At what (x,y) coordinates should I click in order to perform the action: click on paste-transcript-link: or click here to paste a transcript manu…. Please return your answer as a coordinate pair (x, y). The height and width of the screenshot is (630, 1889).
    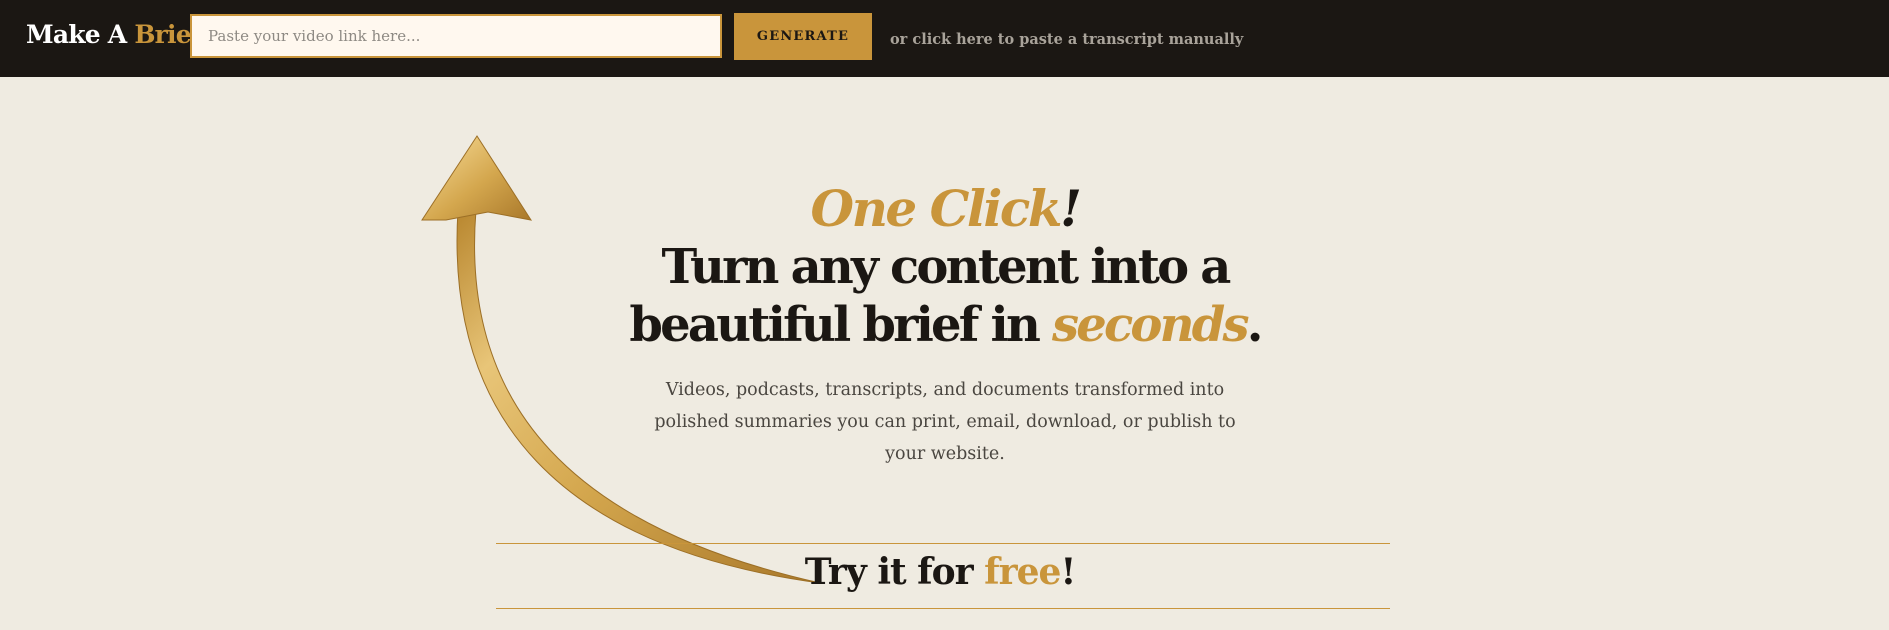
    Looking at the image, I should click on (1066, 39).